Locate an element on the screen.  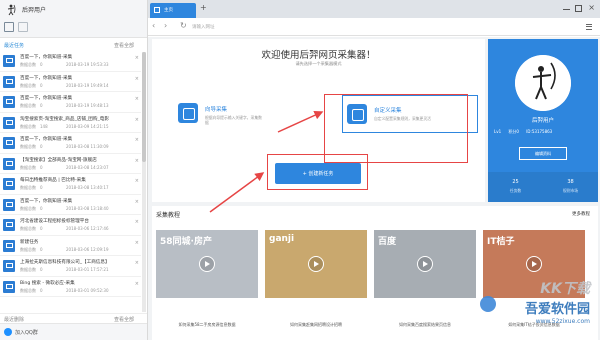
site-watermark: KK下载 吾爱软件园 www.52zixue.com is located at coordinates (519, 307).